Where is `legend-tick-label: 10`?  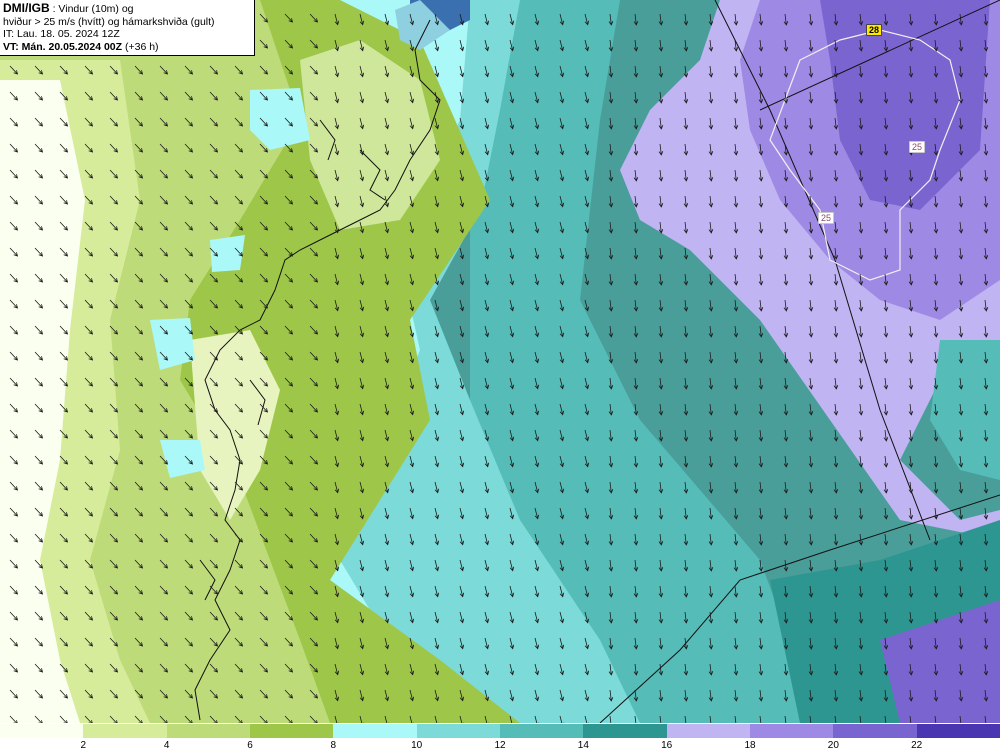 legend-tick-label: 10 is located at coordinates (417, 745).